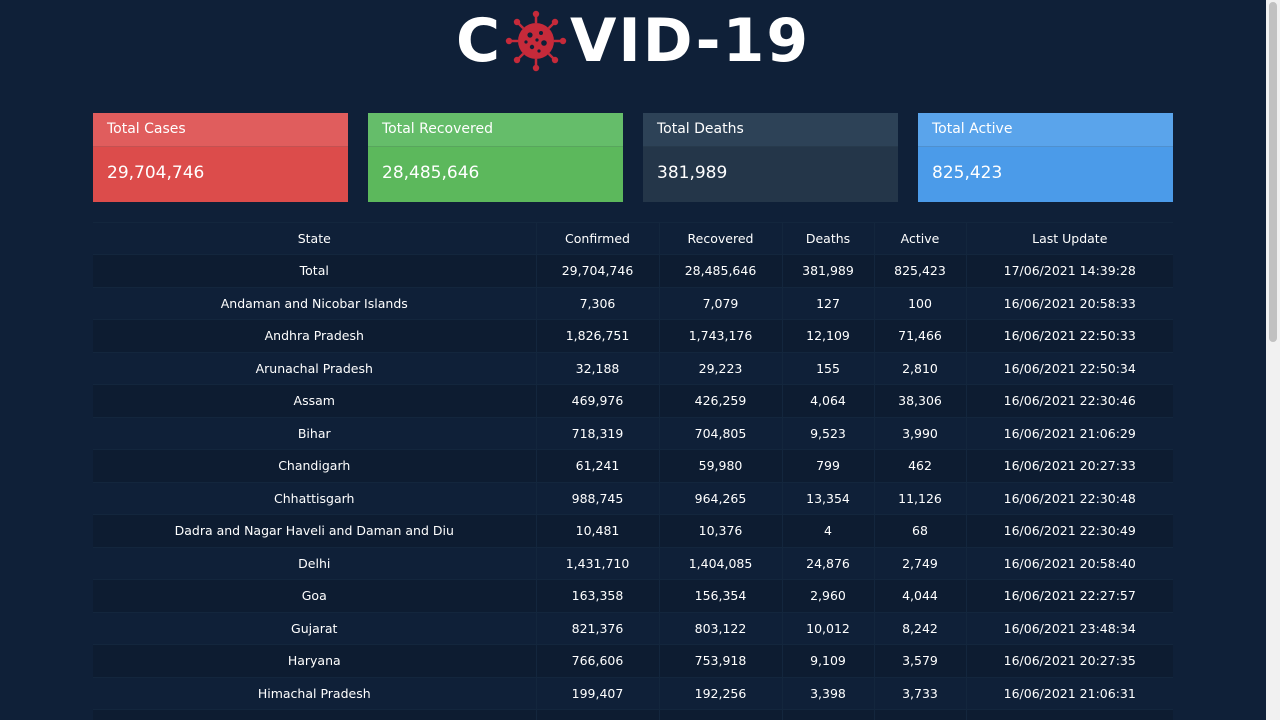 The height and width of the screenshot is (720, 1280). I want to click on cell-state: Bihar, so click(314, 433).